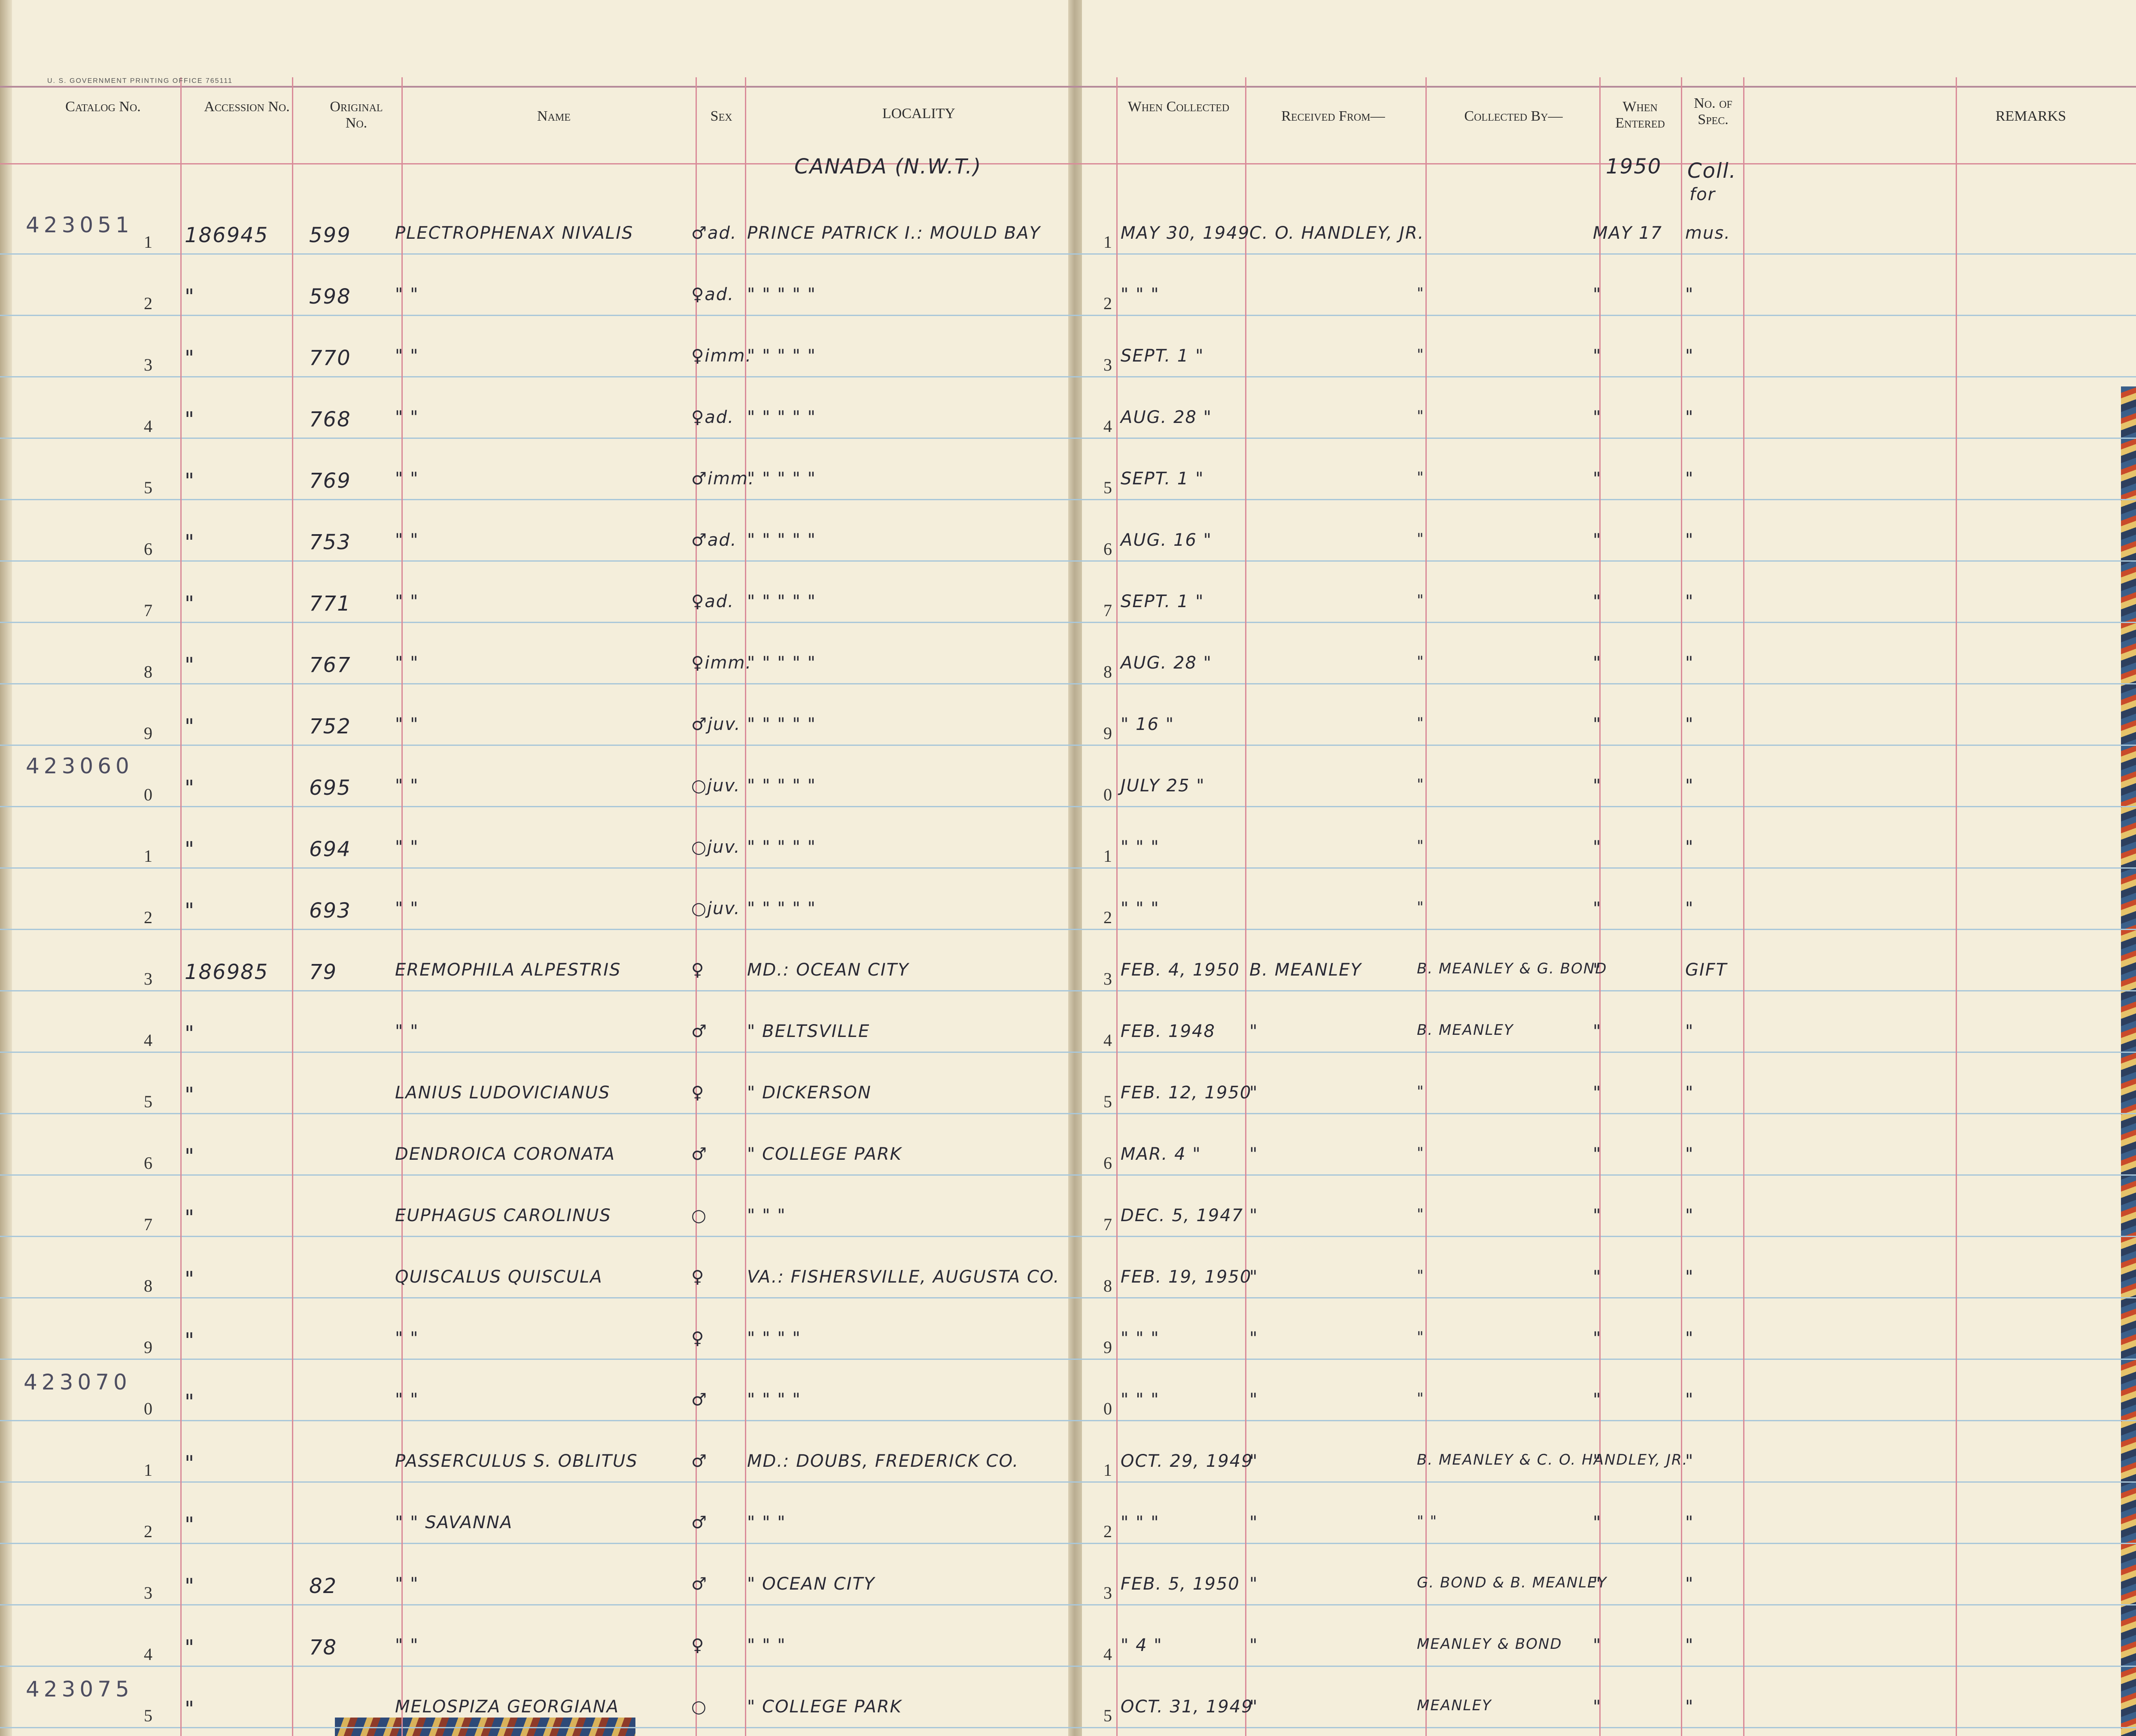  I want to click on row-number-right: 3, so click(1107, 978).